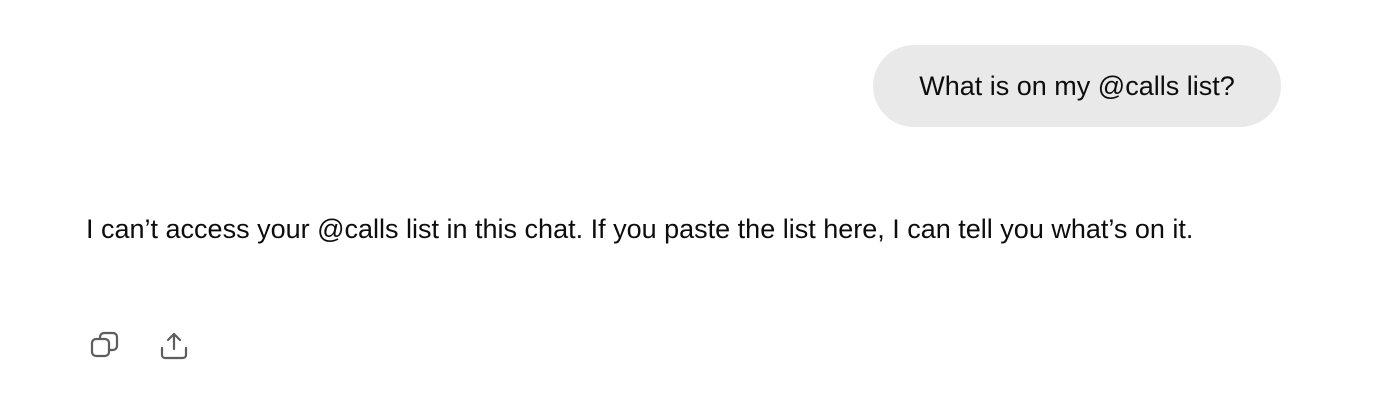 This screenshot has width=1400, height=411. What do you see at coordinates (140, 346) in the screenshot?
I see `message-actions` at bounding box center [140, 346].